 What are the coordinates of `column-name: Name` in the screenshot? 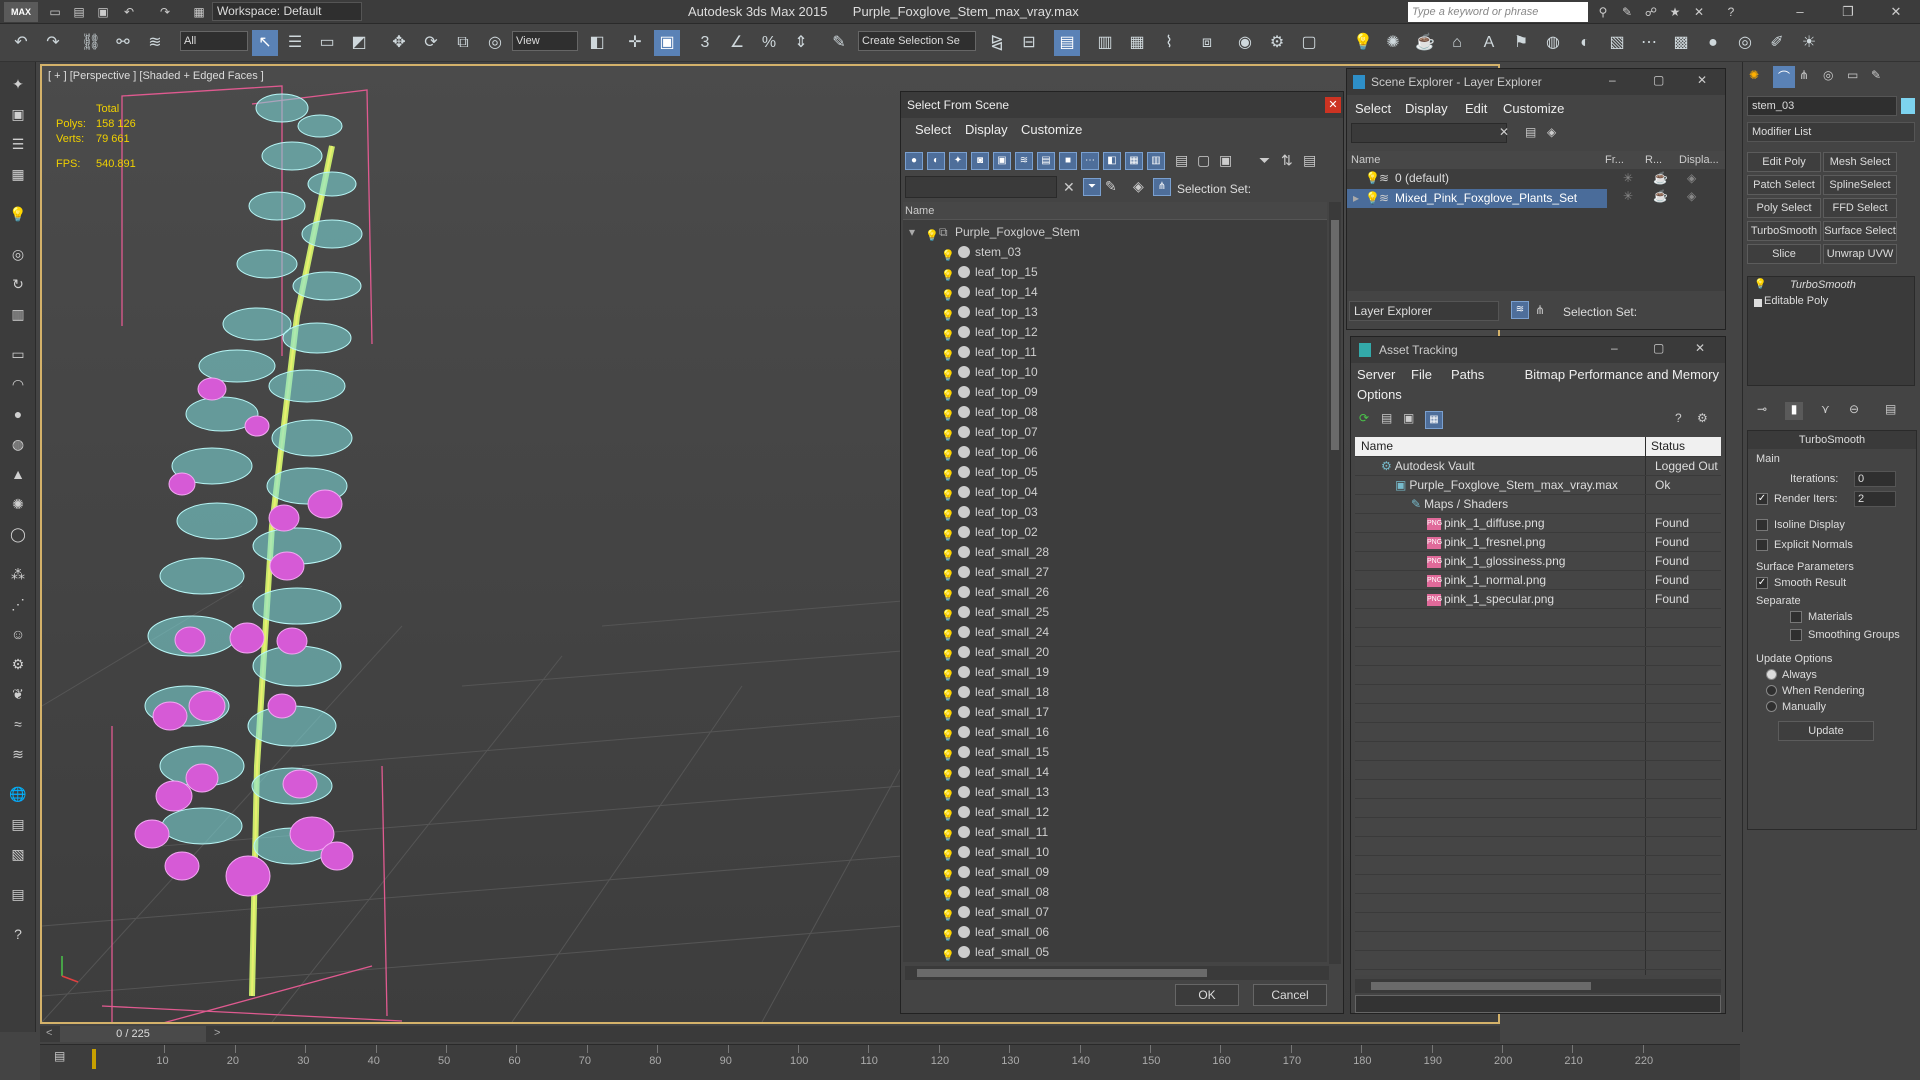 It's located at (1365, 160).